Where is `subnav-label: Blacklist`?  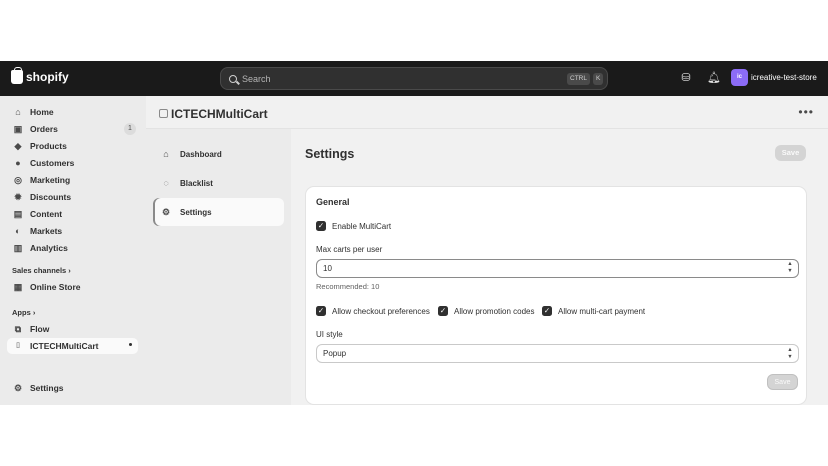
subnav-label: Blacklist is located at coordinates (196, 183).